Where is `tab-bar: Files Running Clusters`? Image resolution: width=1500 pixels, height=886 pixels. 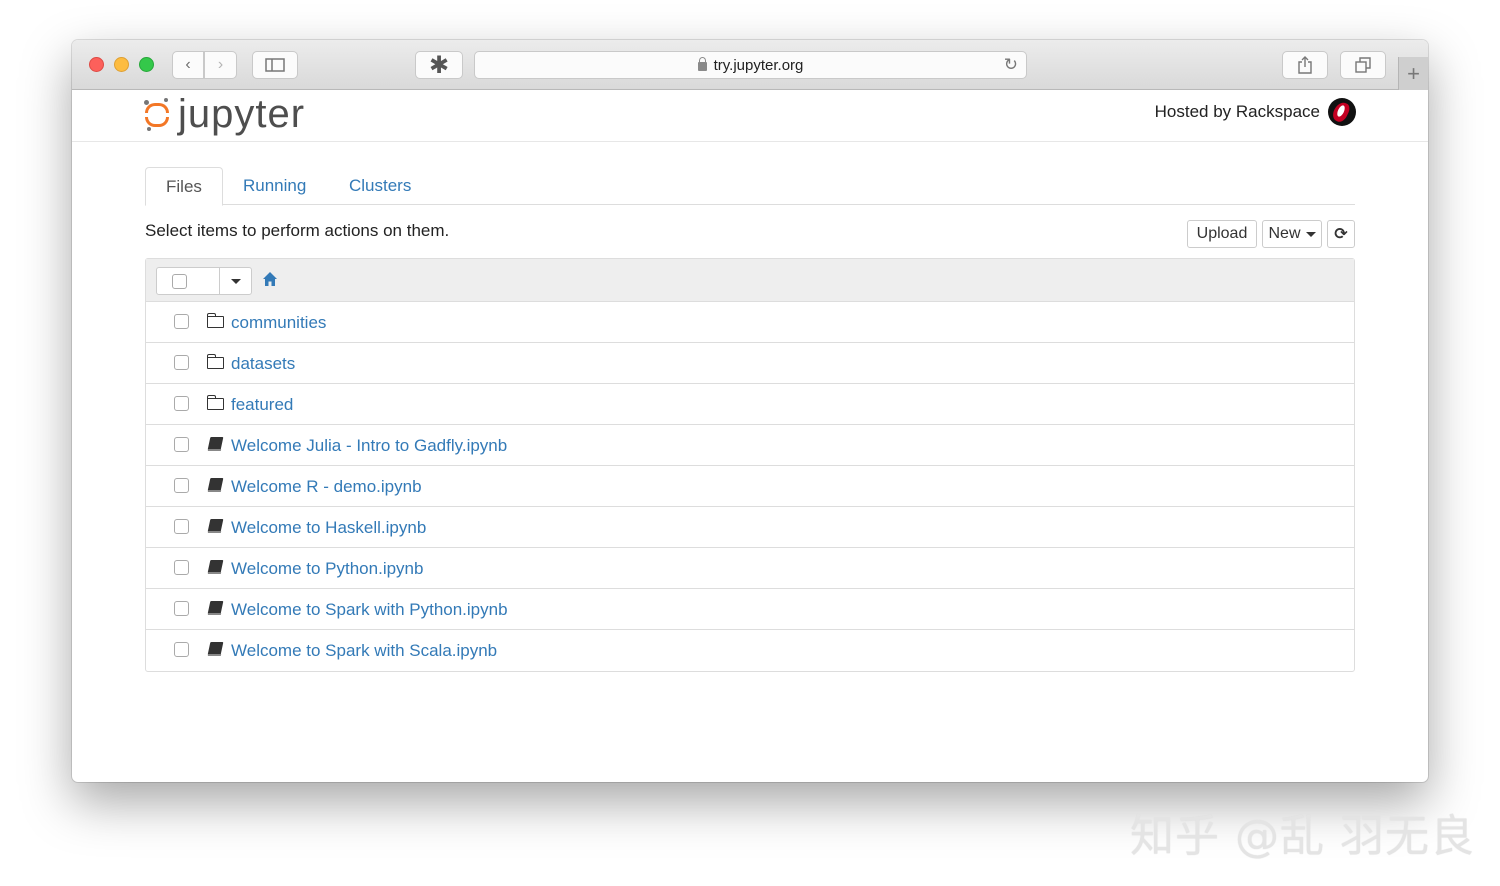
tab-bar: Files Running Clusters is located at coordinates (750, 186).